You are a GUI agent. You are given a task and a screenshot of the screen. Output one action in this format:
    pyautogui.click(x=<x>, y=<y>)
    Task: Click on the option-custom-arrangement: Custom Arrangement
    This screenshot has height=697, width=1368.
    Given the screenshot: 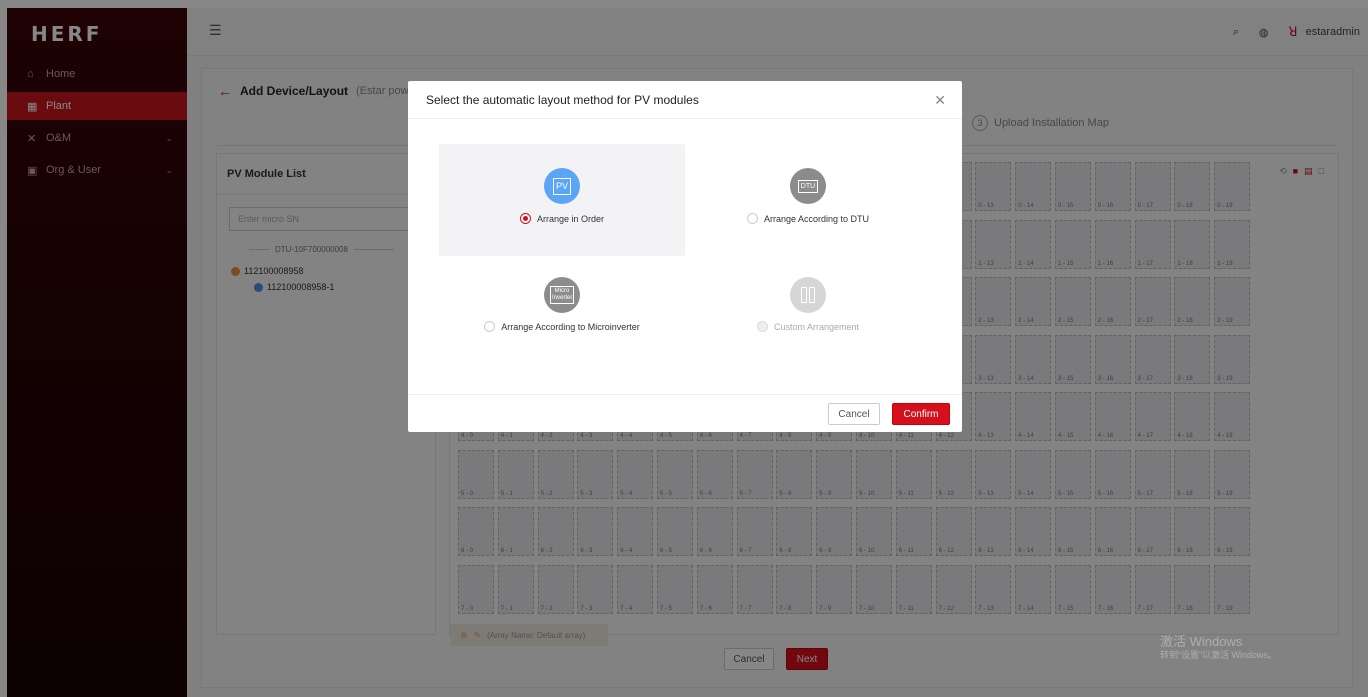 What is the action you would take?
    pyautogui.click(x=808, y=313)
    